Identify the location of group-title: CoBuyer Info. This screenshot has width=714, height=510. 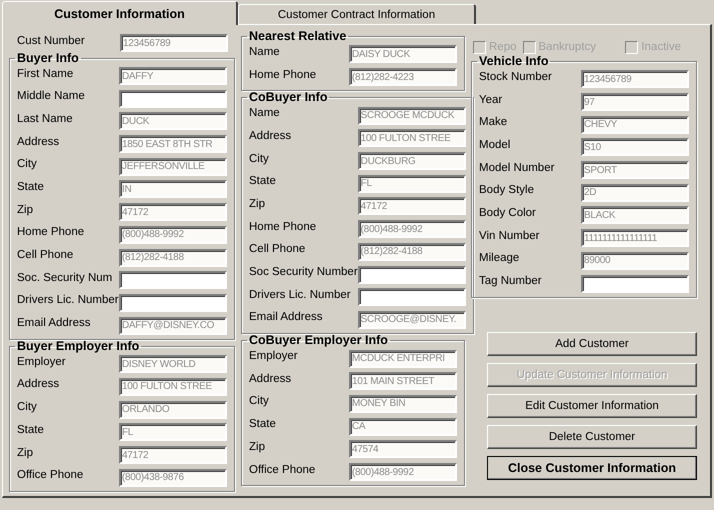
(288, 98).